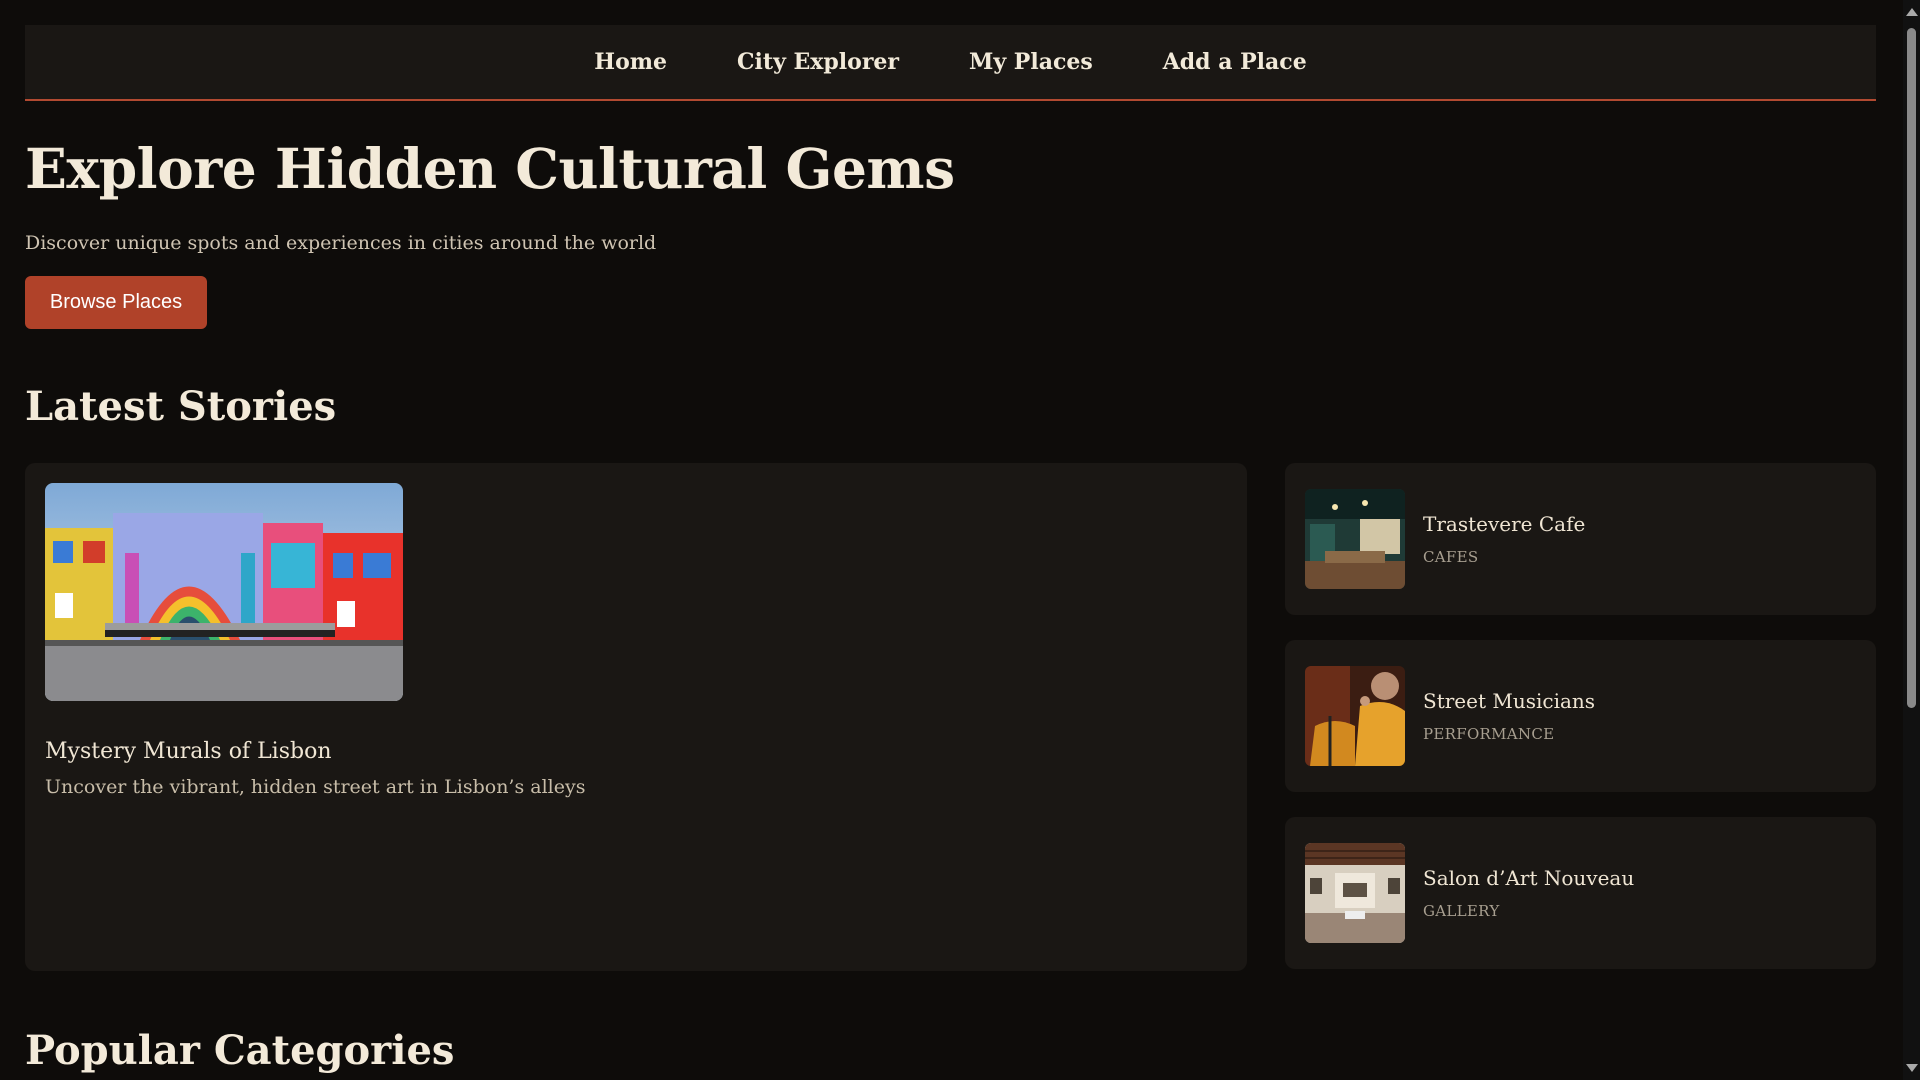 Image resolution: width=1920 pixels, height=1080 pixels. What do you see at coordinates (1031, 62) in the screenshot?
I see `nav-my-places: My Places` at bounding box center [1031, 62].